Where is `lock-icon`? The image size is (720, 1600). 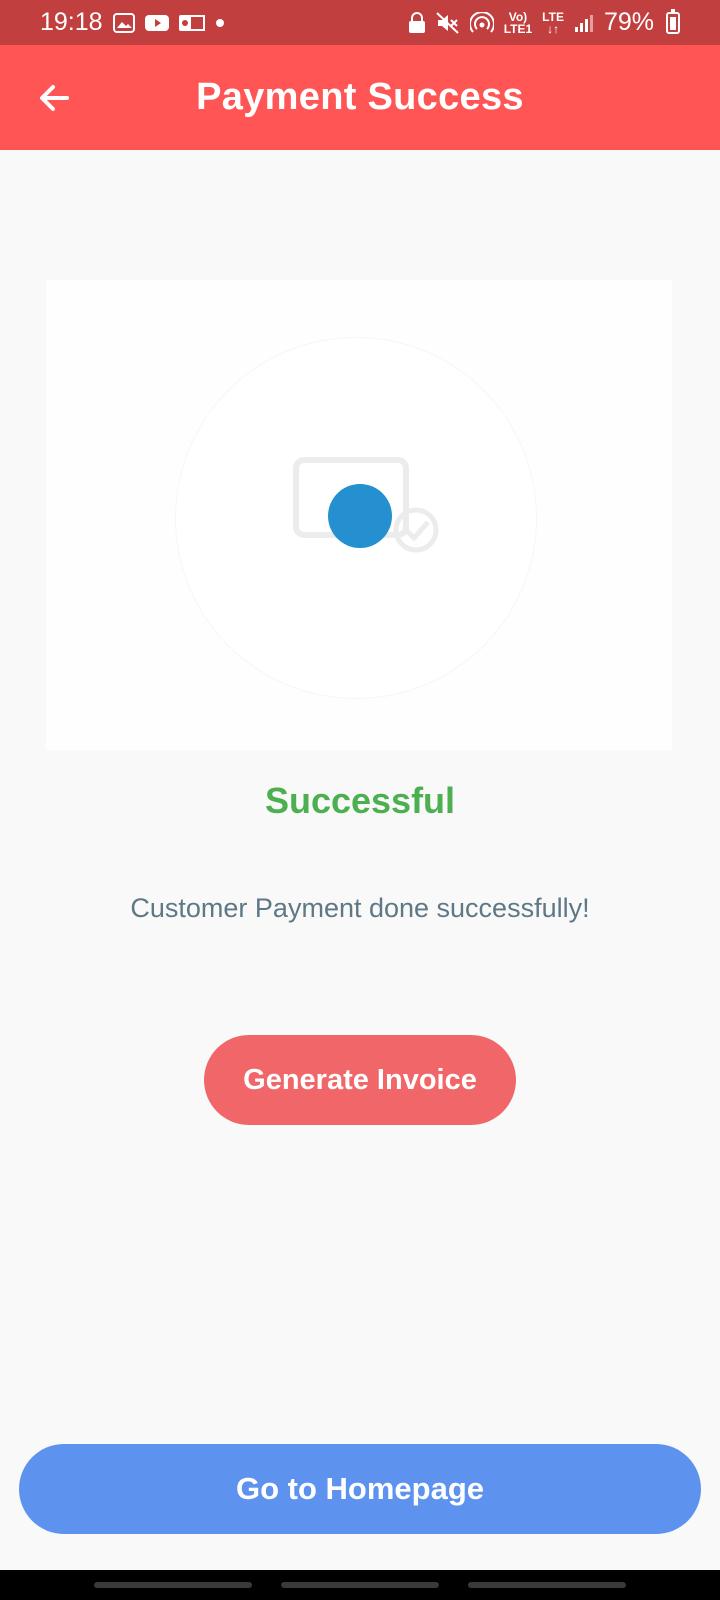
lock-icon is located at coordinates (417, 22).